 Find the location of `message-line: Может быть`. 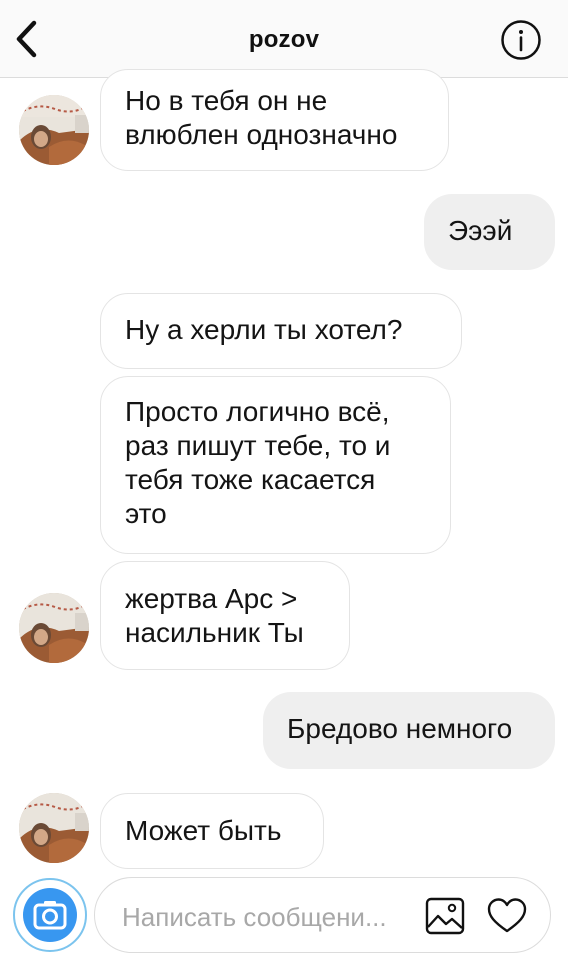

message-line: Может быть is located at coordinates (203, 830).